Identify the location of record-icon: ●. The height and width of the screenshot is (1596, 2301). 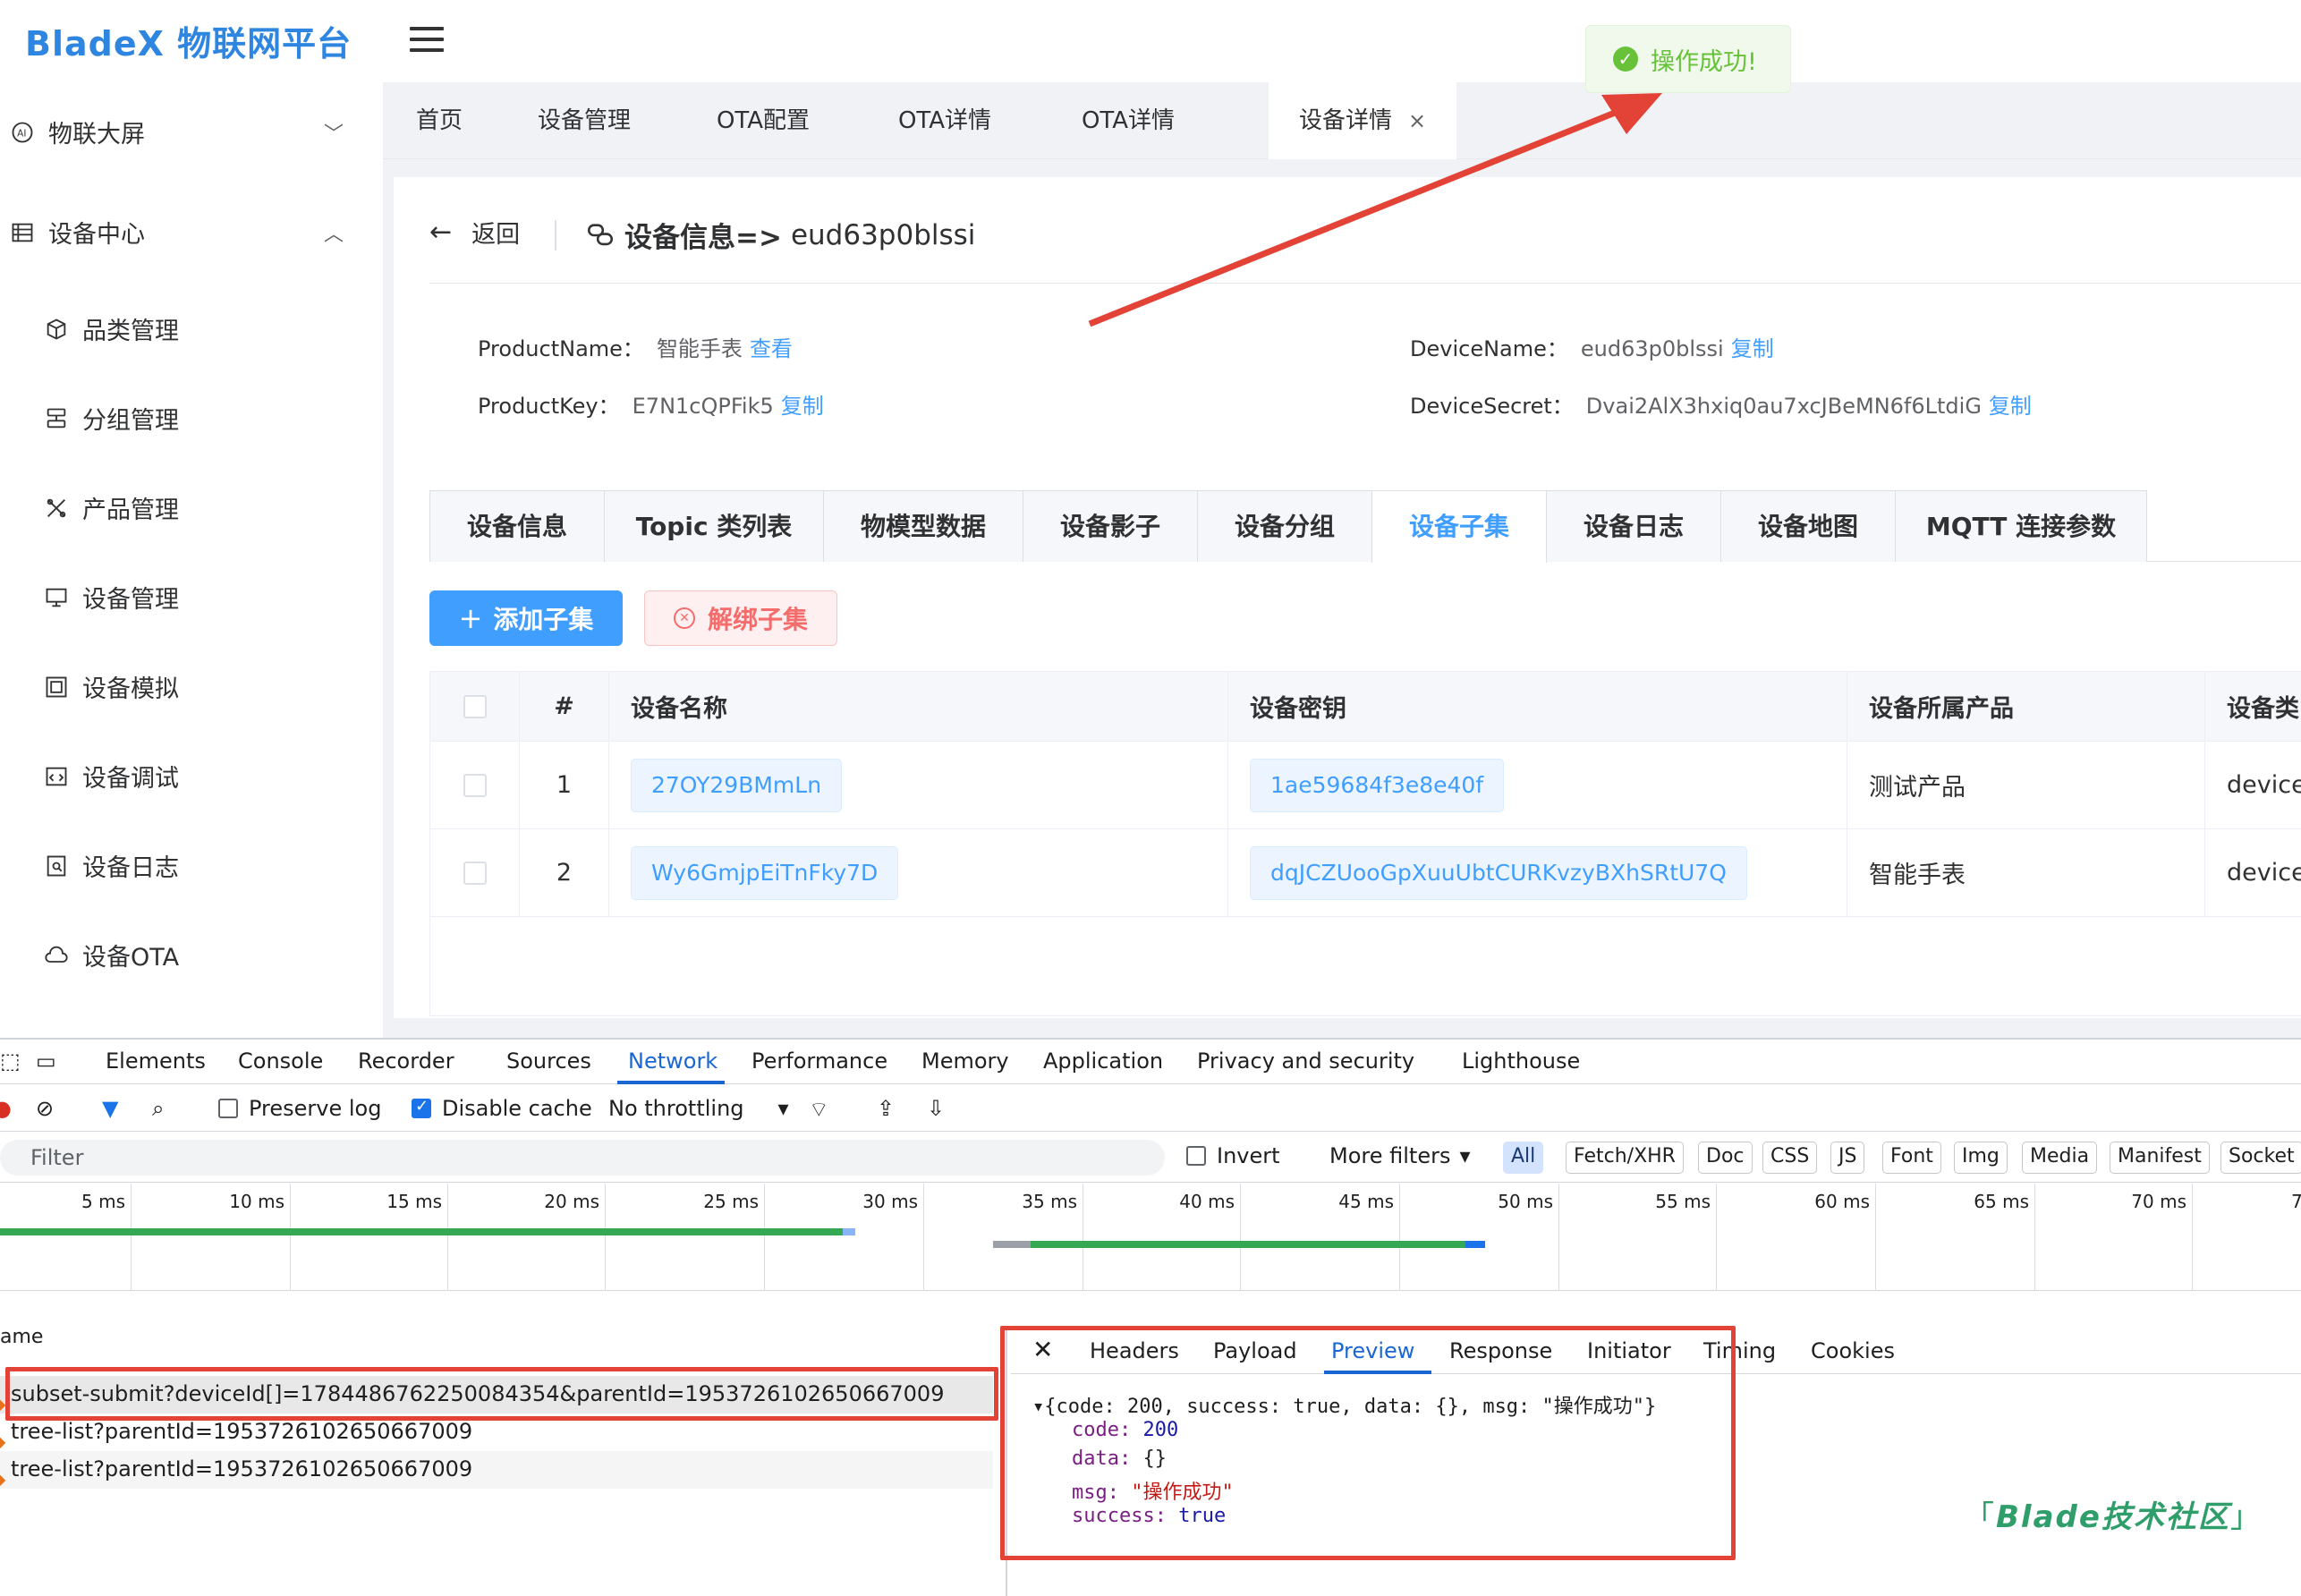
(6, 1108).